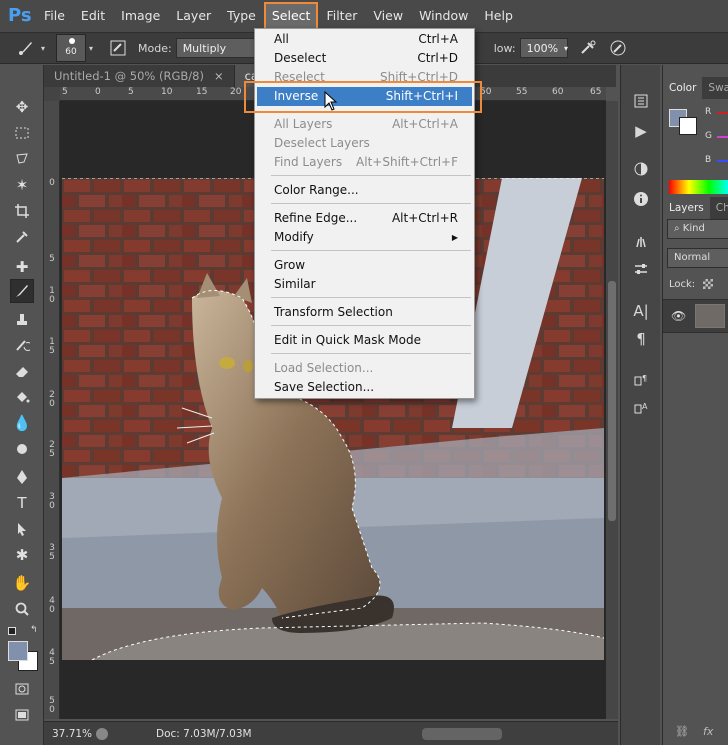  I want to click on menu-select: Select, so click(291, 16).